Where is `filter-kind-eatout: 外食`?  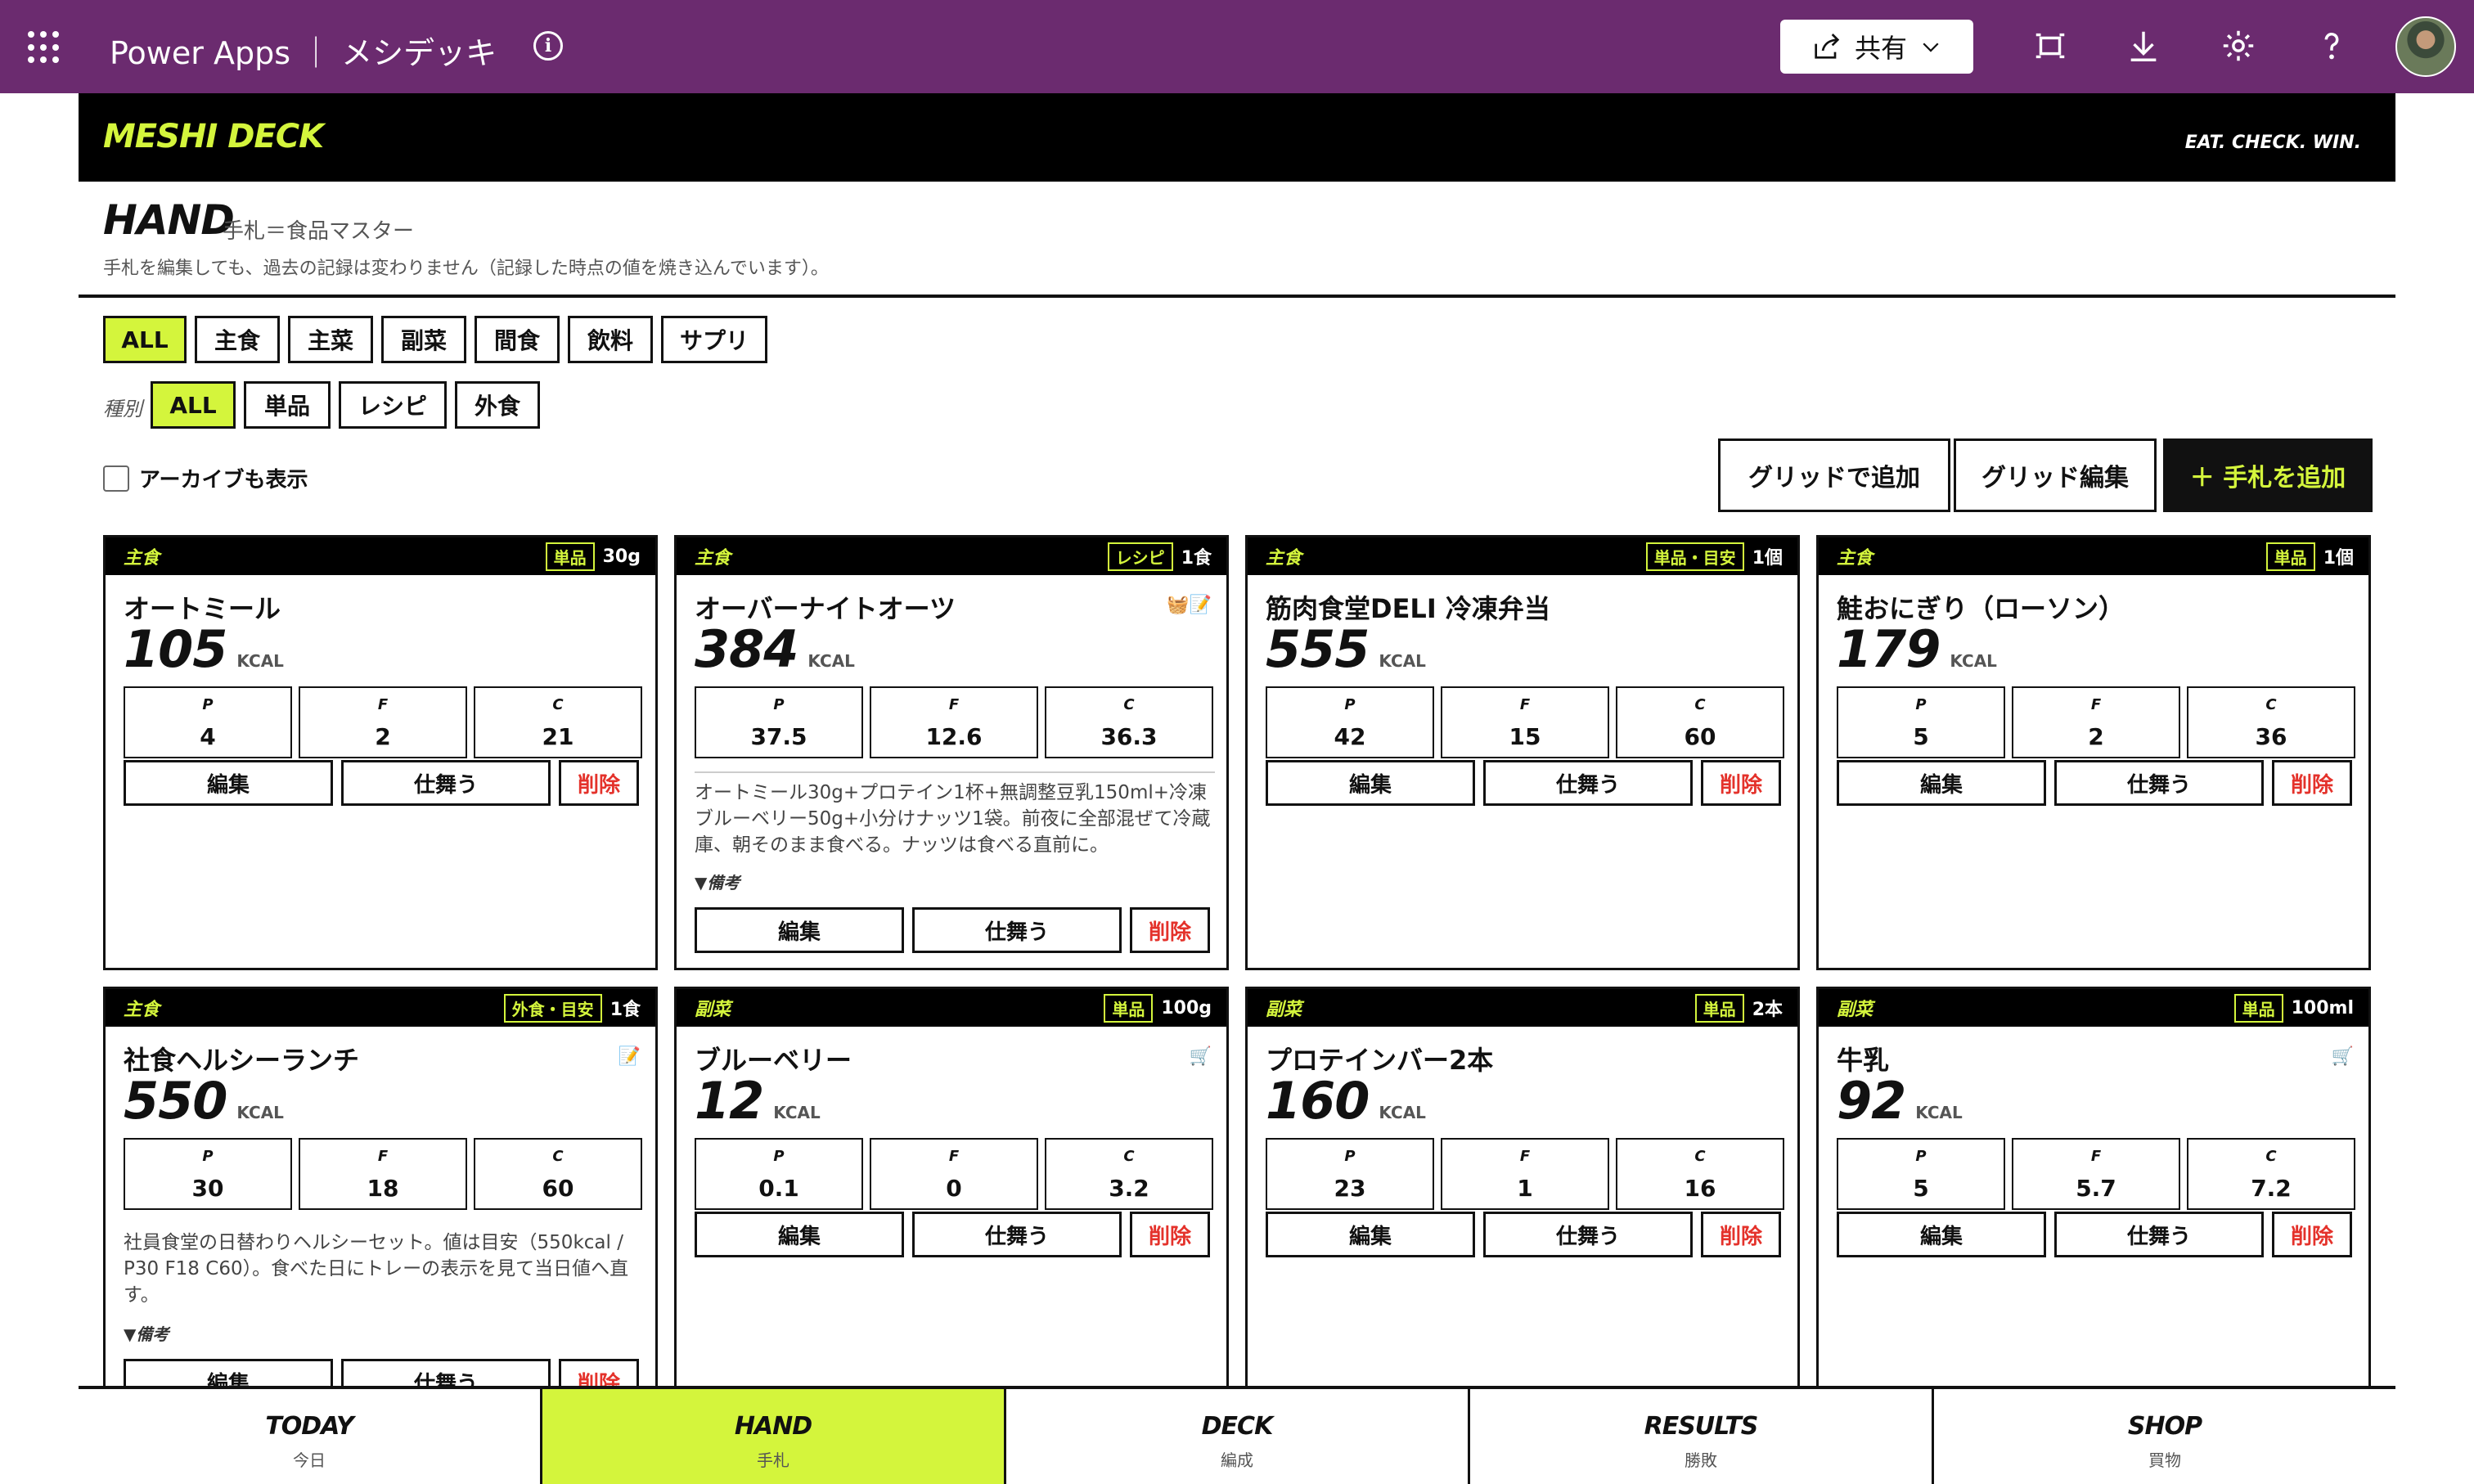 filter-kind-eatout: 外食 is located at coordinates (497, 405).